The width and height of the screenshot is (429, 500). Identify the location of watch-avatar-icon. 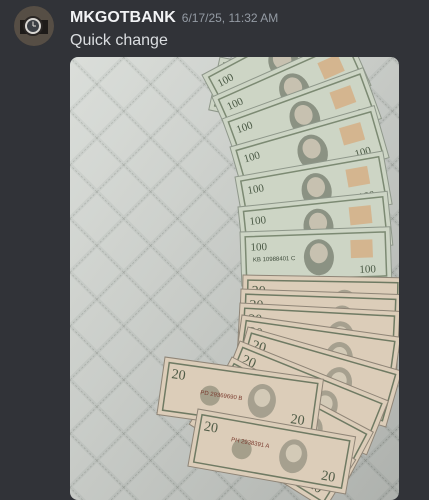
(34, 26).